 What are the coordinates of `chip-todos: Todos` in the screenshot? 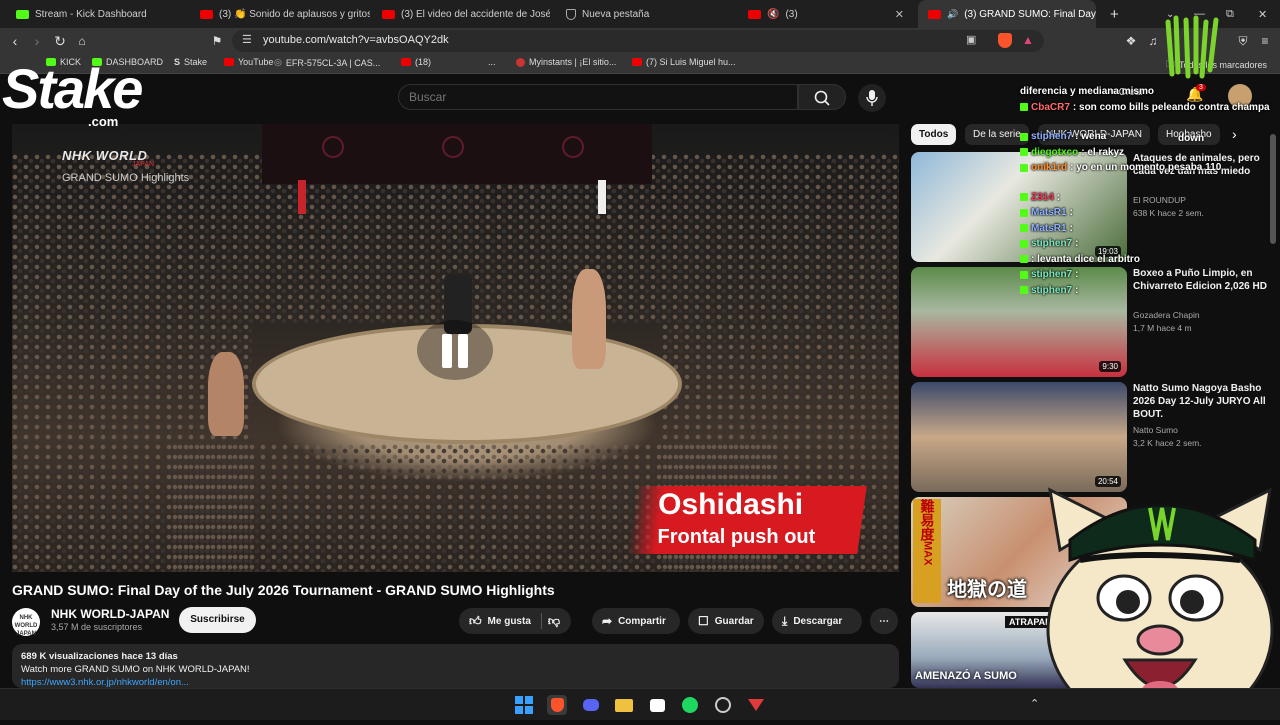 It's located at (934, 134).